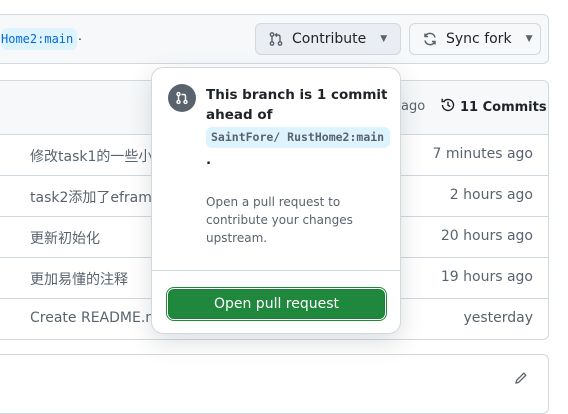 The width and height of the screenshot is (568, 414). Describe the element at coordinates (98, 318) in the screenshot. I see `commit-message: Create README.mc` at that location.